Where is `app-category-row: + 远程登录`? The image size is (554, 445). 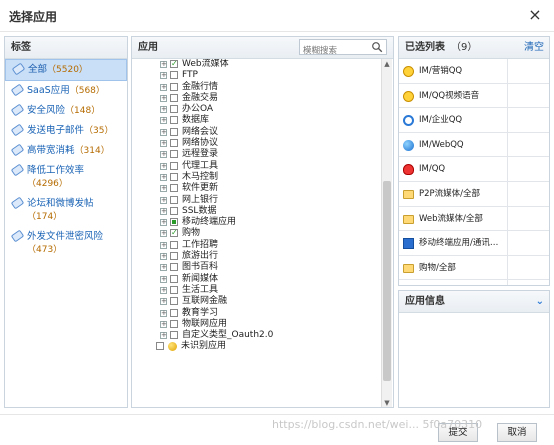 app-category-row: + 远程登录 is located at coordinates (257, 154).